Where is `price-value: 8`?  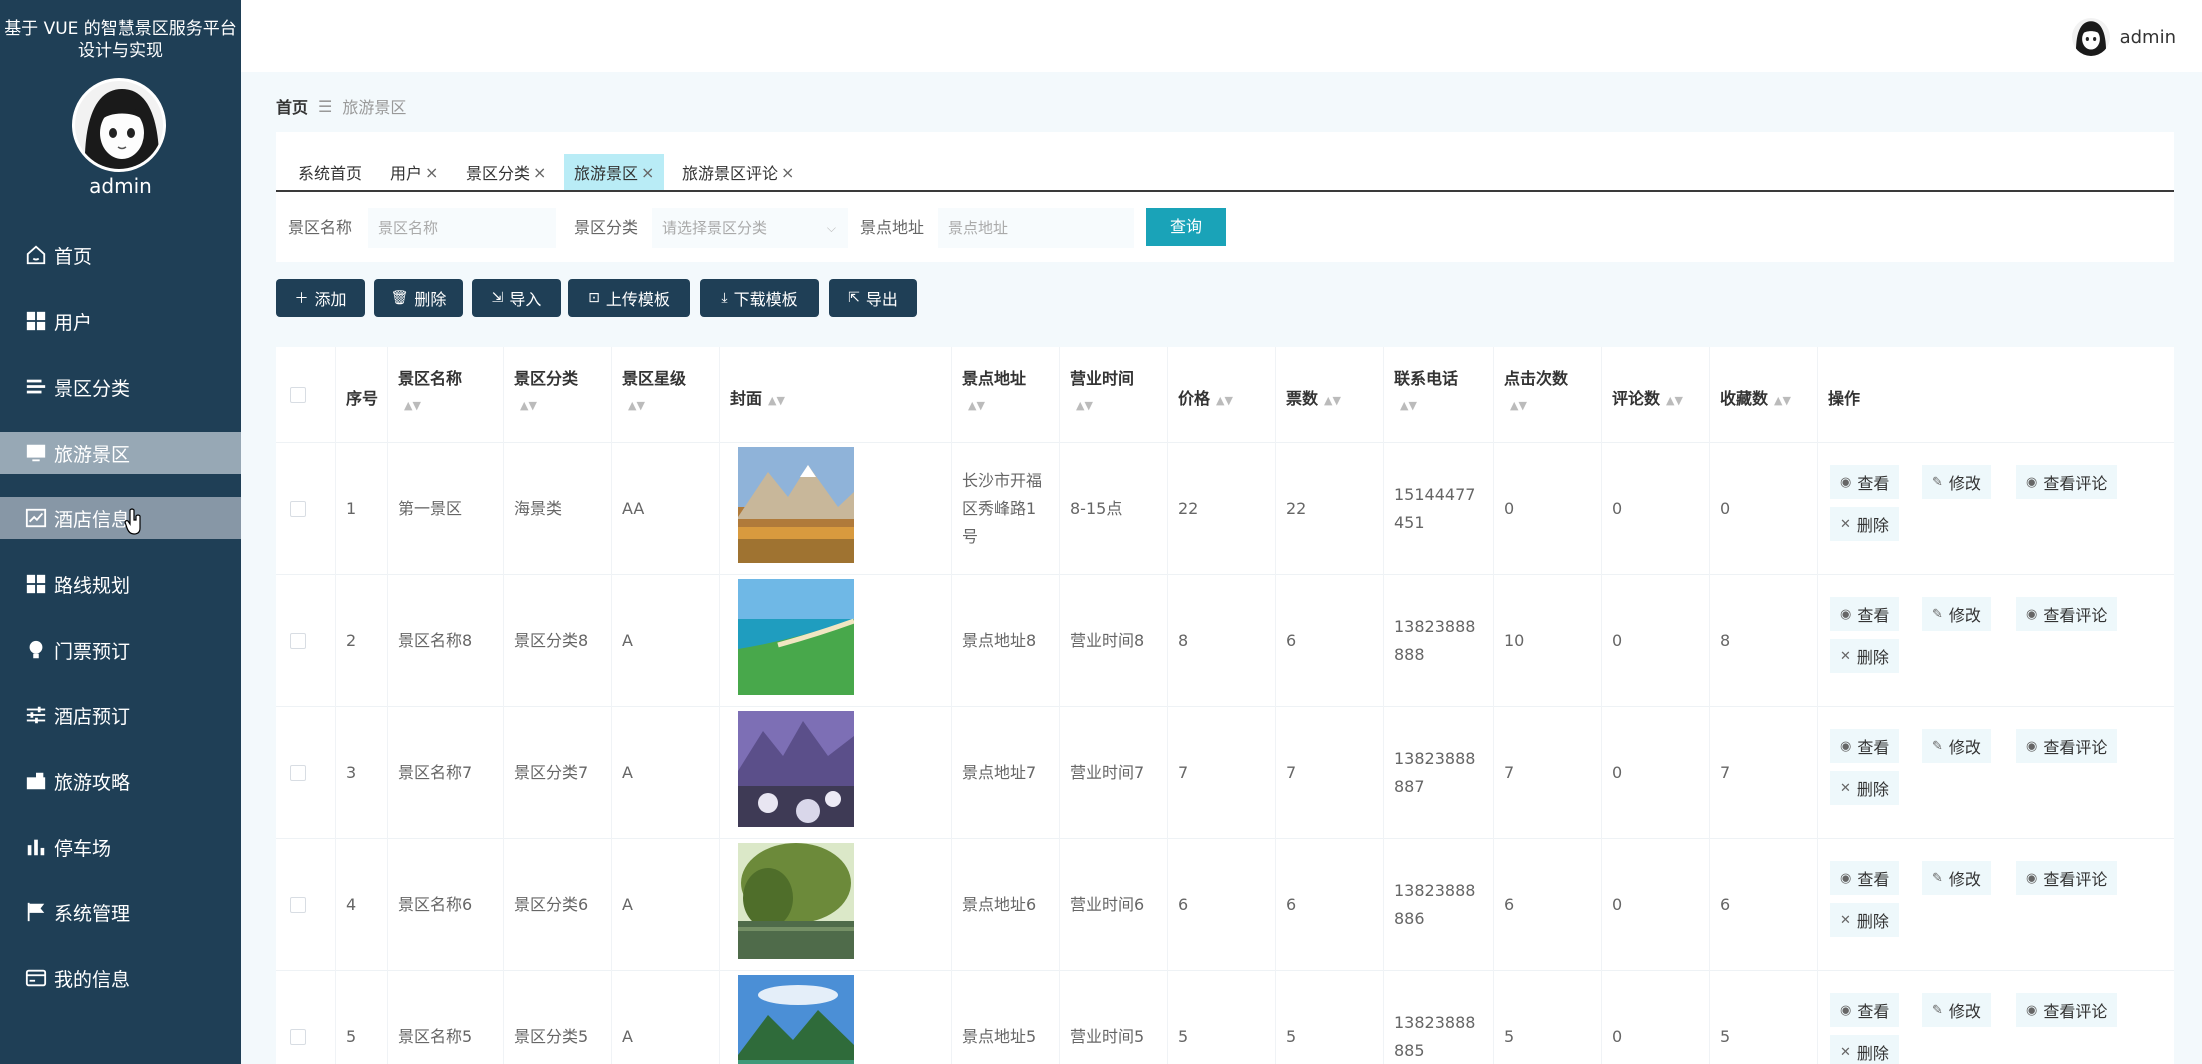
price-value: 8 is located at coordinates (1183, 640).